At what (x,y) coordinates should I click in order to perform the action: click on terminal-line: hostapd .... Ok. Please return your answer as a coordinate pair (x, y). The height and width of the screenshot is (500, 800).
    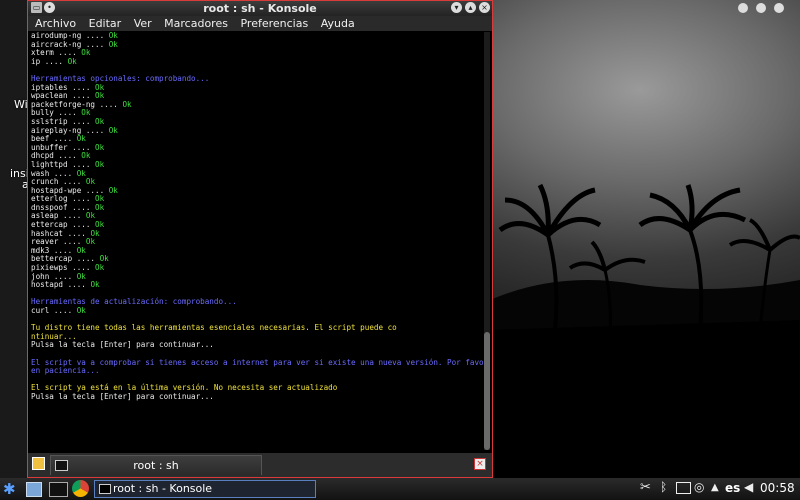
    Looking at the image, I should click on (258, 285).